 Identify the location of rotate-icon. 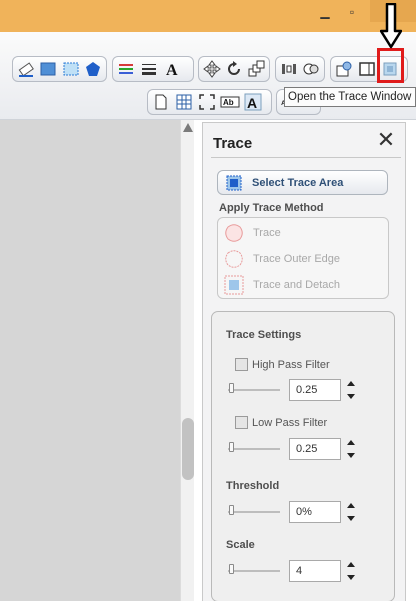
(233, 69).